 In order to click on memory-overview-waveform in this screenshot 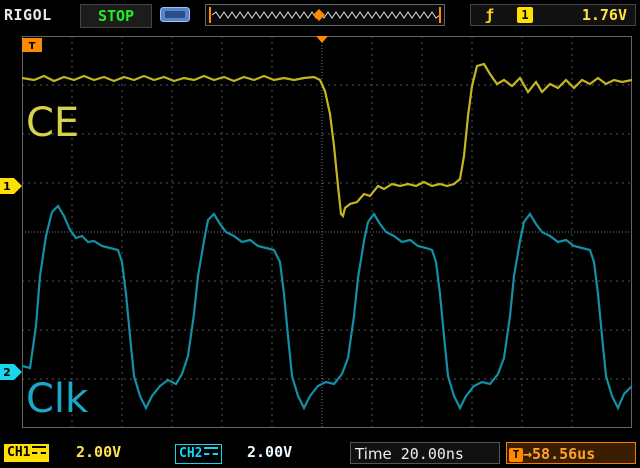, I will do `click(325, 15)`.